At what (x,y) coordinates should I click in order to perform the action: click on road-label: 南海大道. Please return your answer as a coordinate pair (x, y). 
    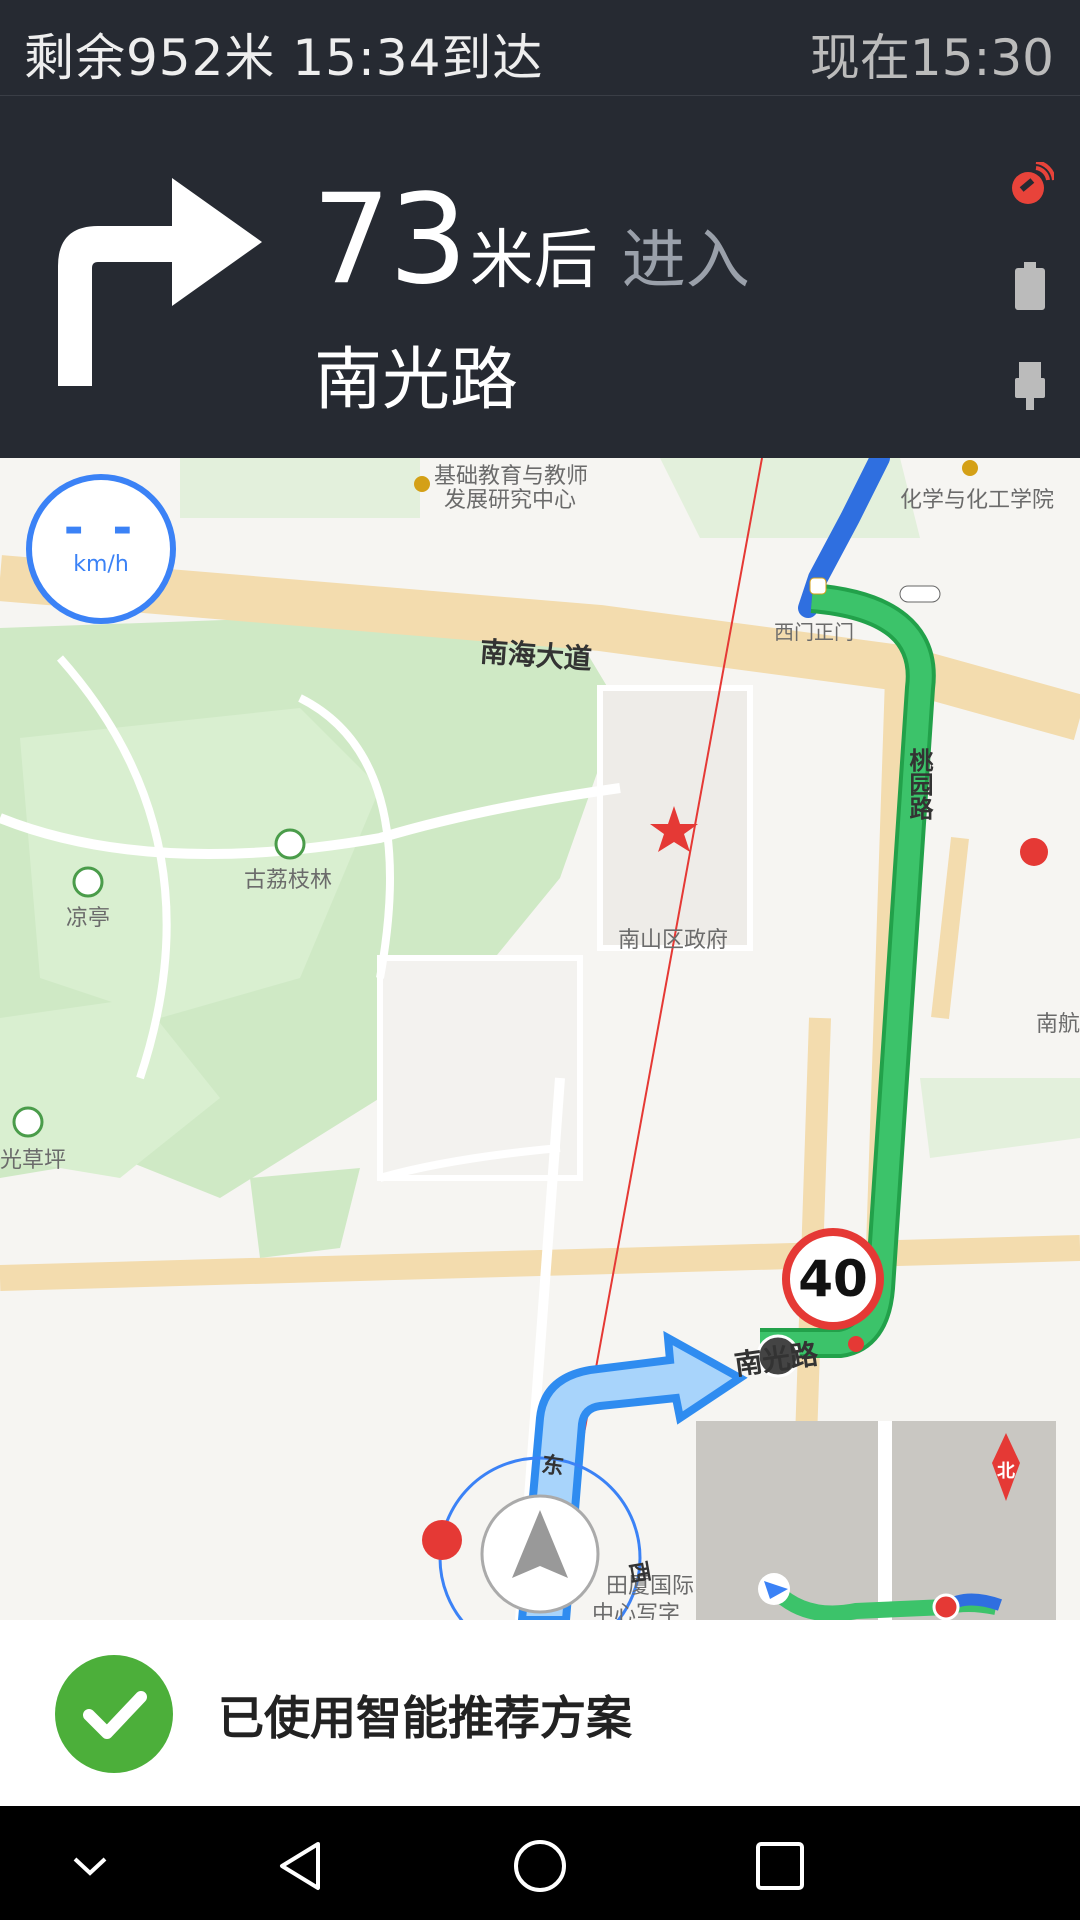
    Looking at the image, I should click on (535, 655).